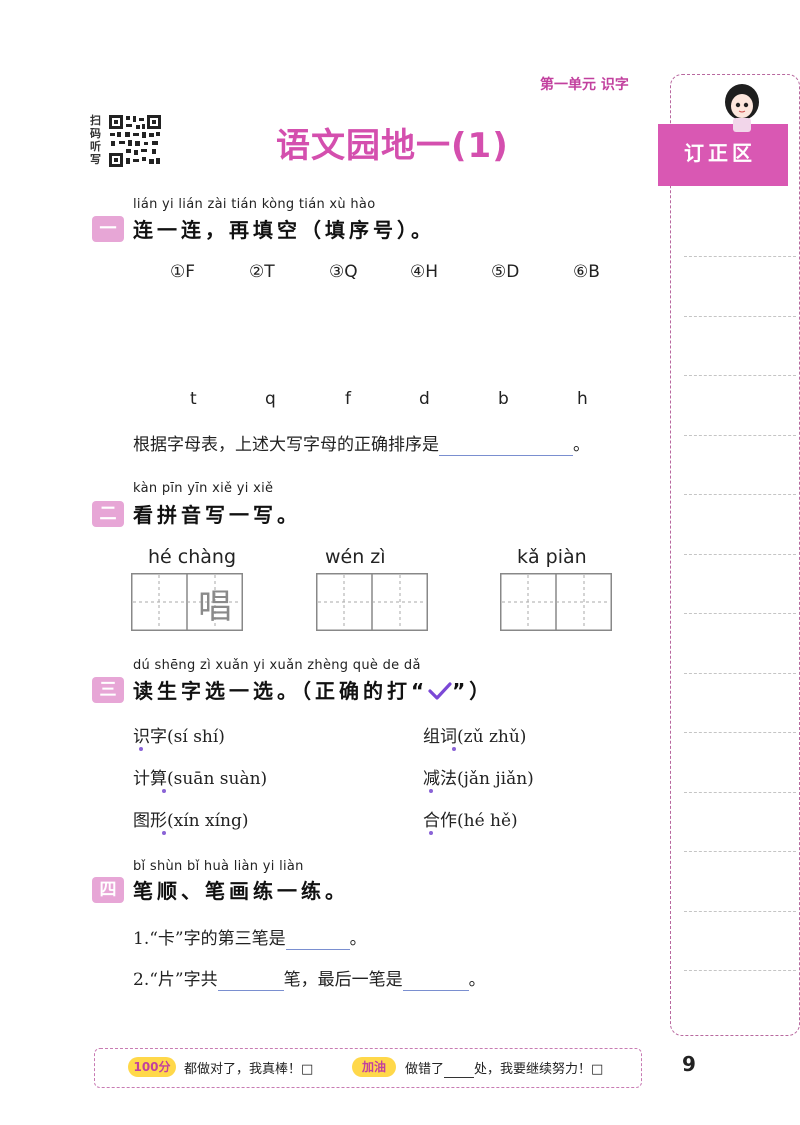 The image size is (800, 1125). What do you see at coordinates (108, 690) in the screenshot?
I see `section3-badge: 三` at bounding box center [108, 690].